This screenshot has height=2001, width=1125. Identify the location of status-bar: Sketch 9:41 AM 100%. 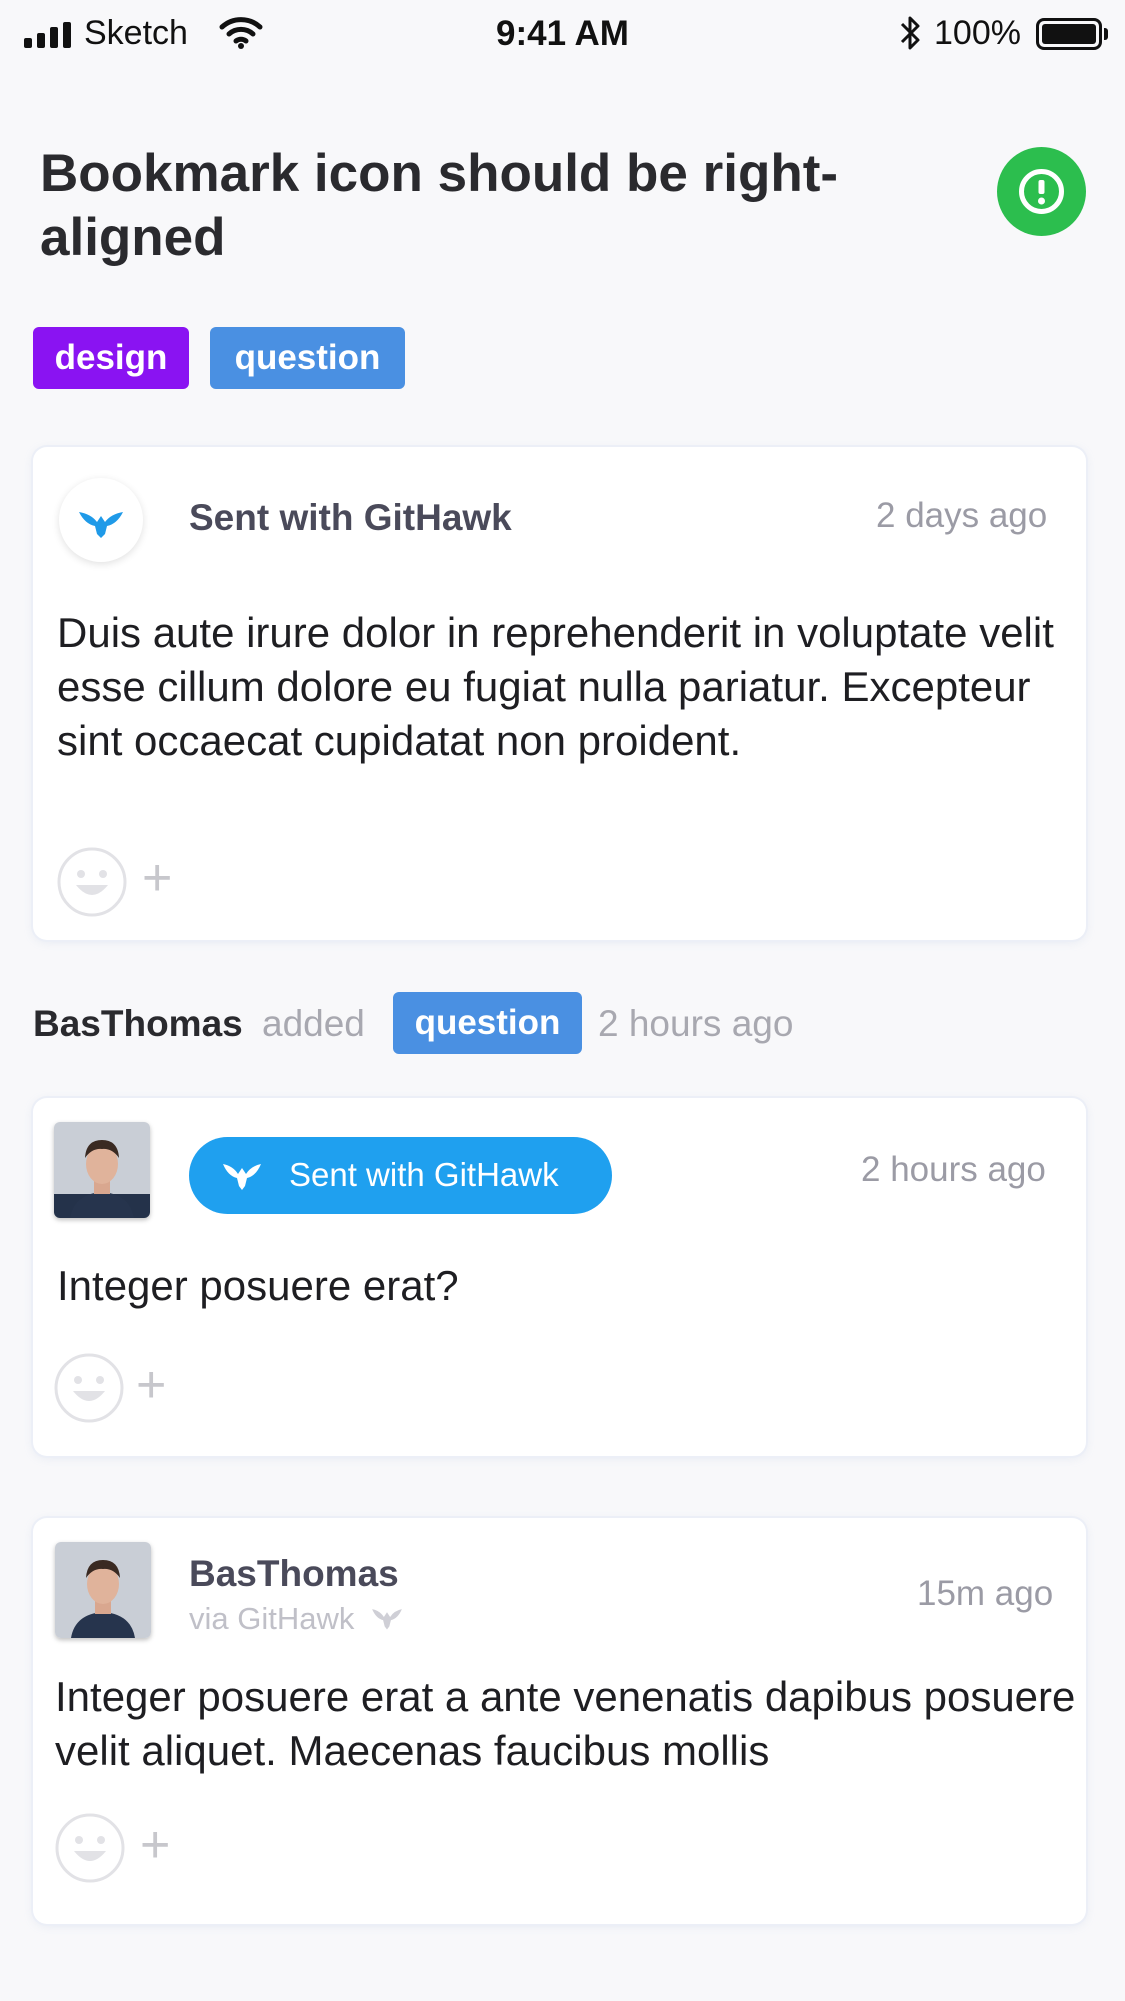
(562, 35).